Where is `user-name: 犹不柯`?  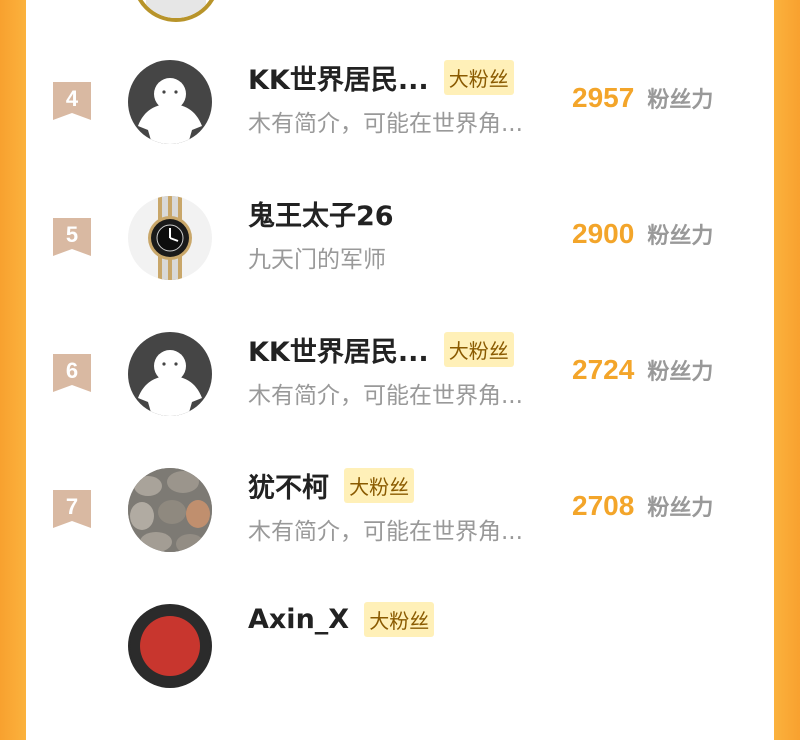 user-name: 犹不柯 is located at coordinates (288, 485).